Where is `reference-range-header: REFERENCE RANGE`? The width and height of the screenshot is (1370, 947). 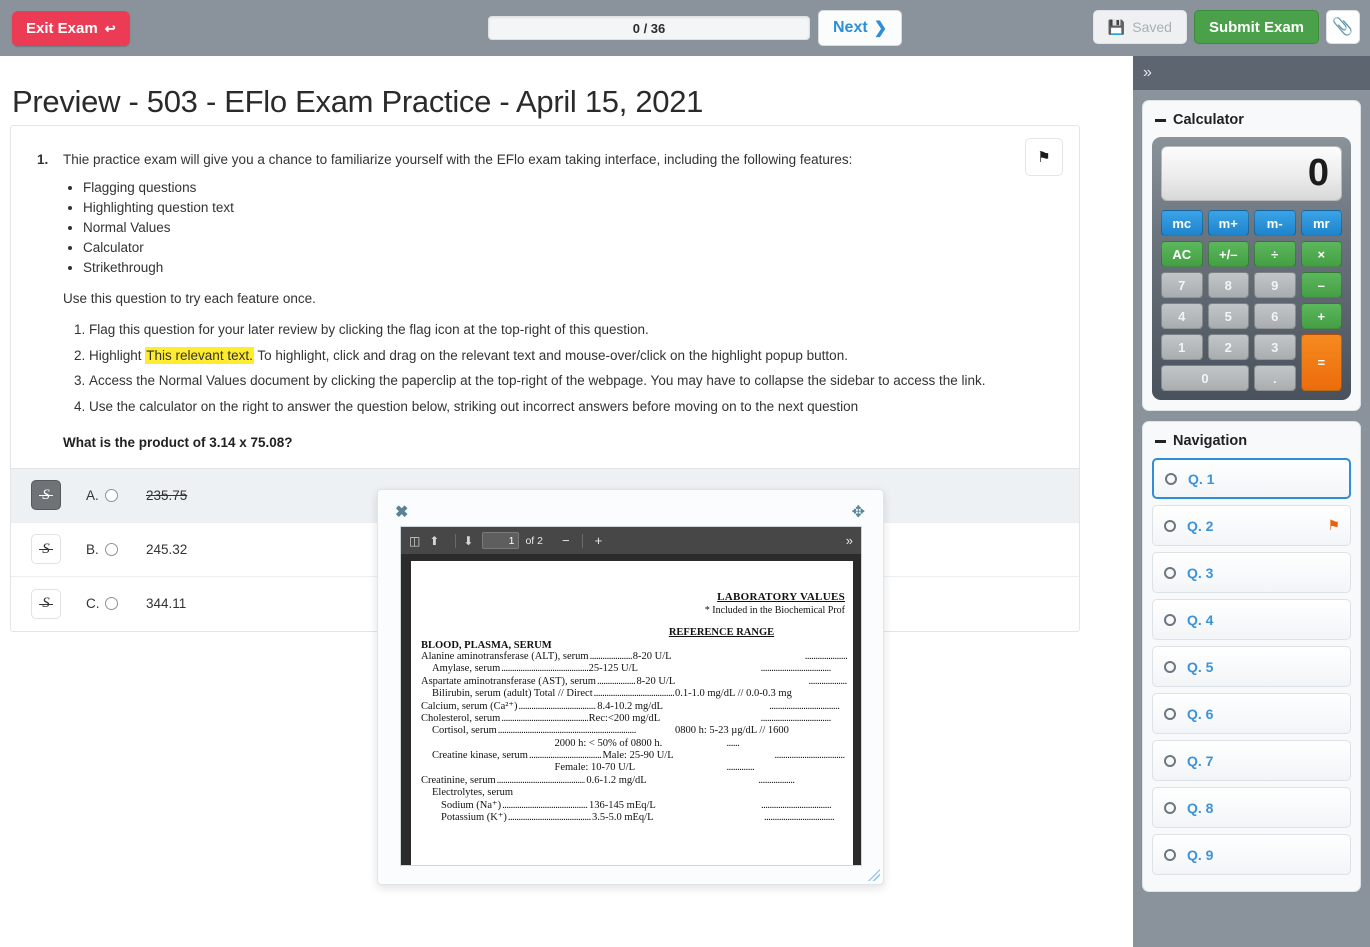 reference-range-header: REFERENCE RANGE is located at coordinates (721, 632).